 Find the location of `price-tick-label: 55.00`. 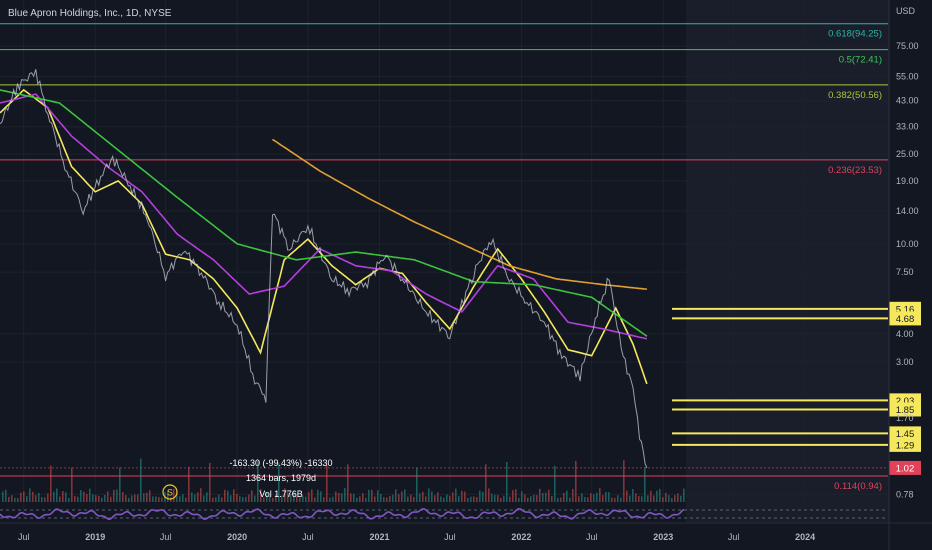

price-tick-label: 55.00 is located at coordinates (907, 77).